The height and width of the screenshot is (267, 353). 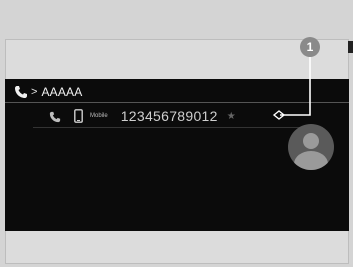 What do you see at coordinates (310, 47) in the screenshot?
I see `callout-badge: 1` at bounding box center [310, 47].